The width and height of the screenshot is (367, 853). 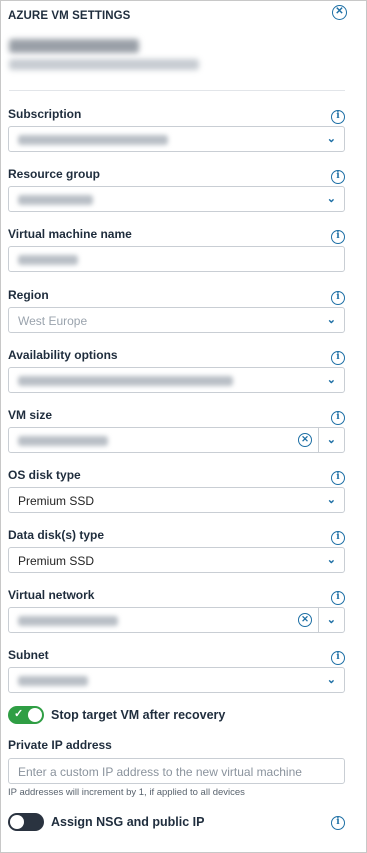 What do you see at coordinates (176, 199) in the screenshot?
I see `resource-group-dropdown: ⌄` at bounding box center [176, 199].